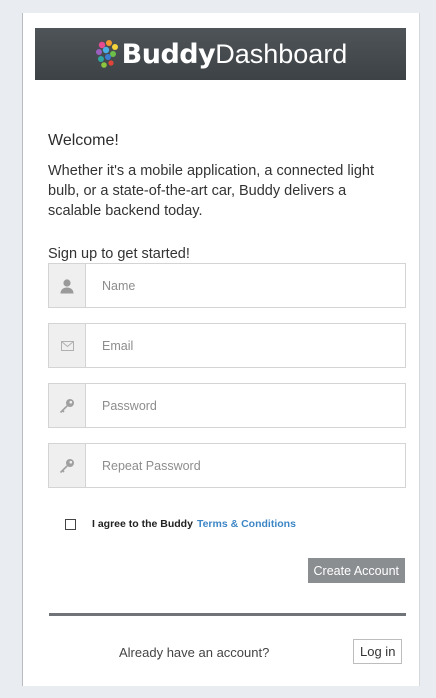 This screenshot has height=698, width=436. I want to click on brand-header: Buddy Dashboard, so click(220, 54).